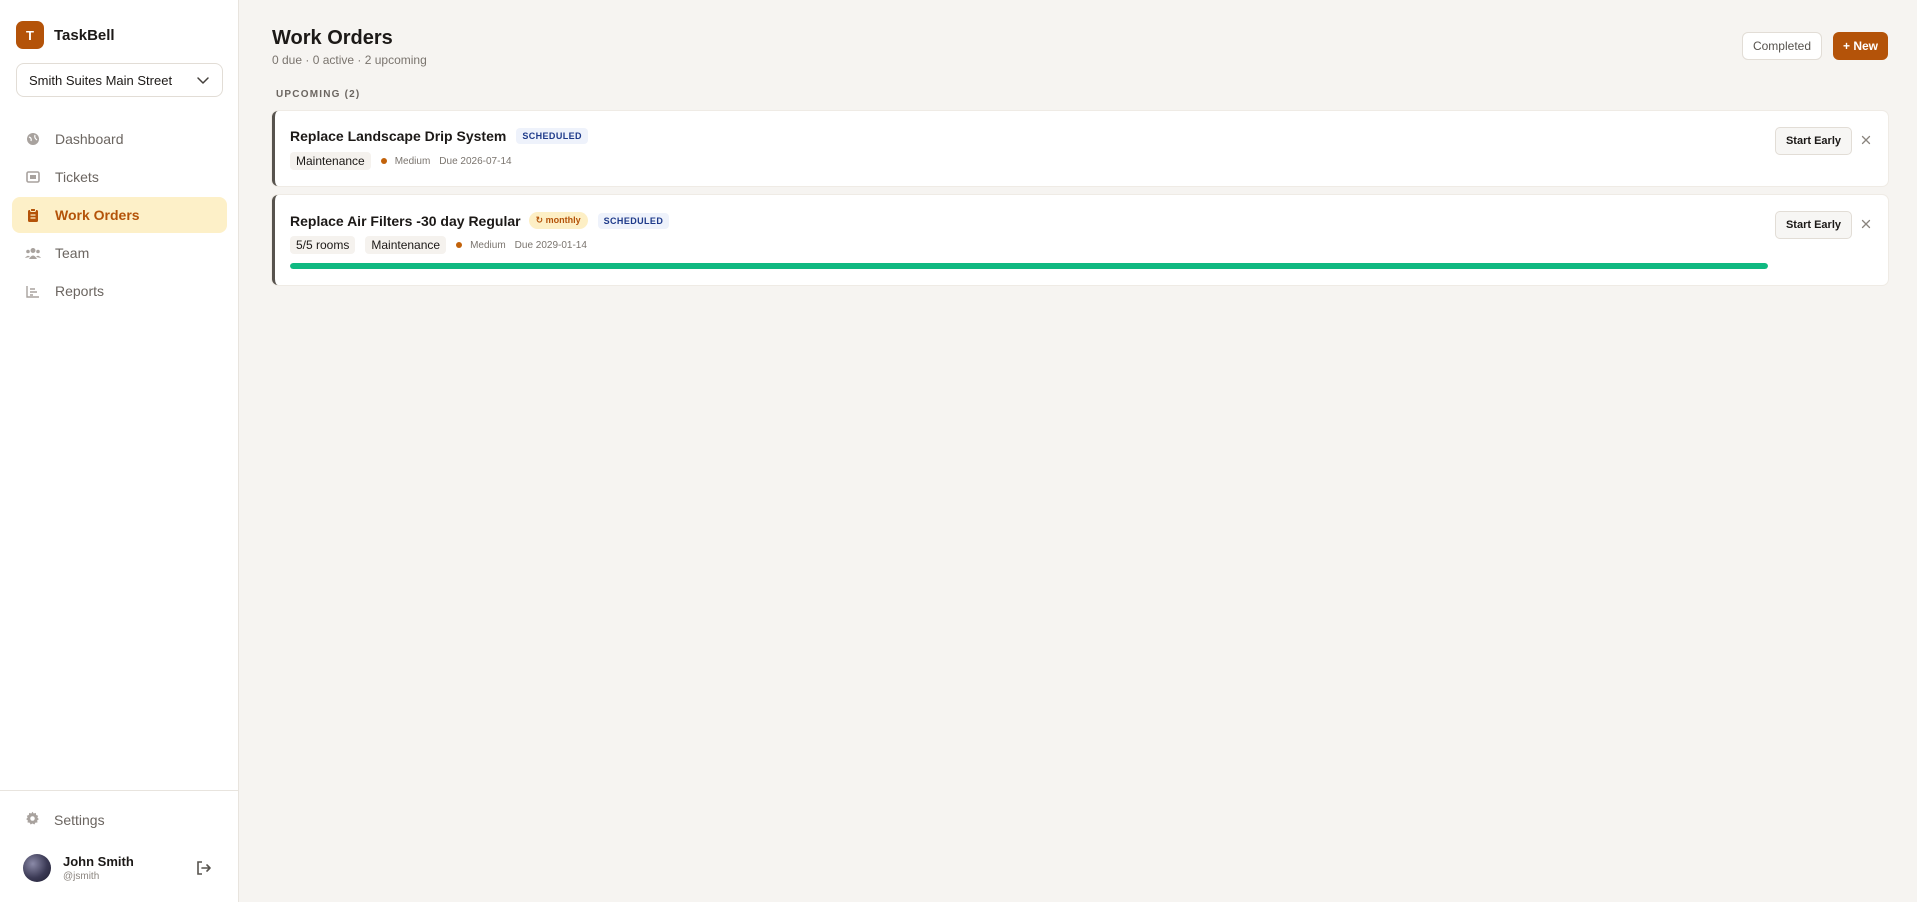 The height and width of the screenshot is (902, 1917). I want to click on avatar, so click(37, 868).